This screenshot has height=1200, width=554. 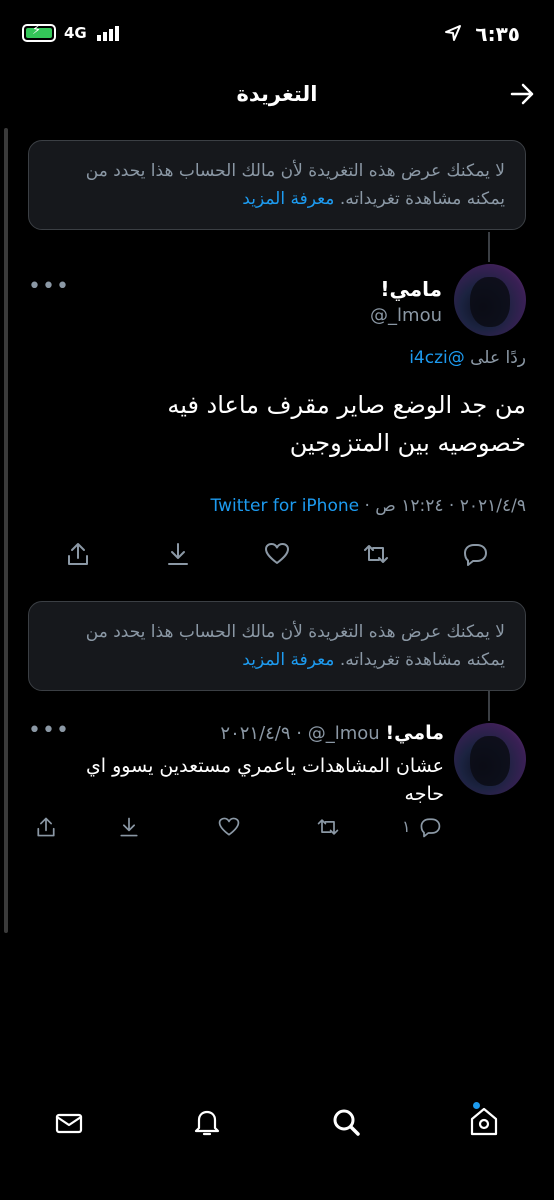 I want to click on tweet-actions, so click(x=277, y=557).